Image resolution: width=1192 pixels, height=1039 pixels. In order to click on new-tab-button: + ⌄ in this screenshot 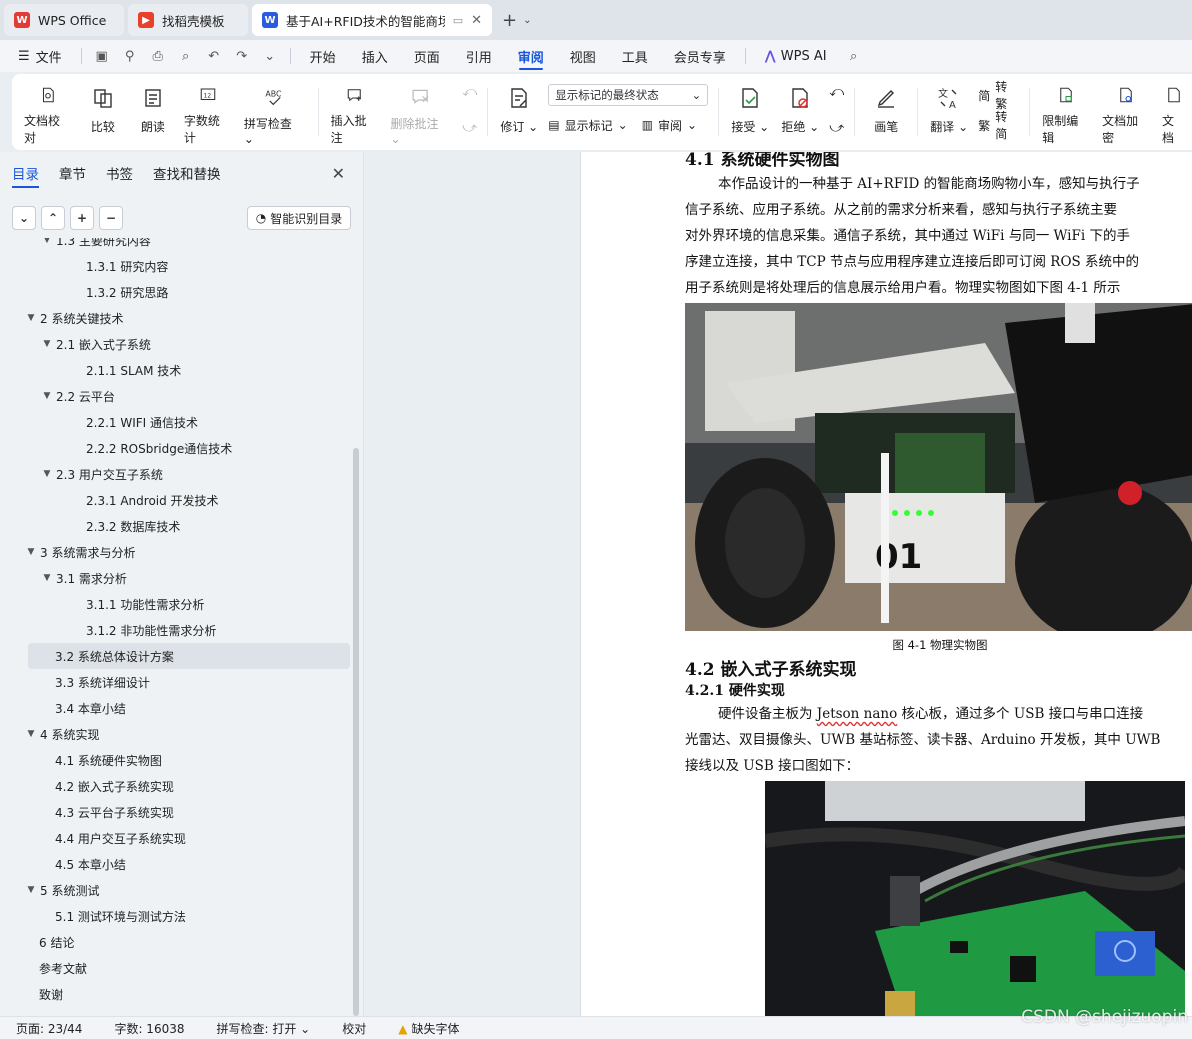, I will do `click(516, 20)`.